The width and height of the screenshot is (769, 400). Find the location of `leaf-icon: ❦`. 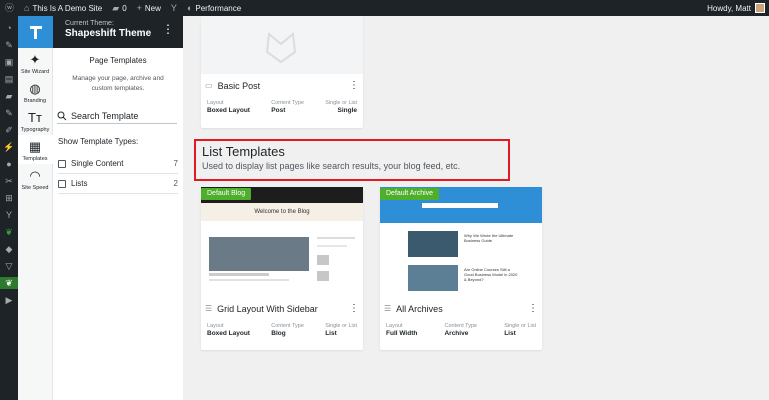

leaf-icon: ❦ is located at coordinates (9, 232).